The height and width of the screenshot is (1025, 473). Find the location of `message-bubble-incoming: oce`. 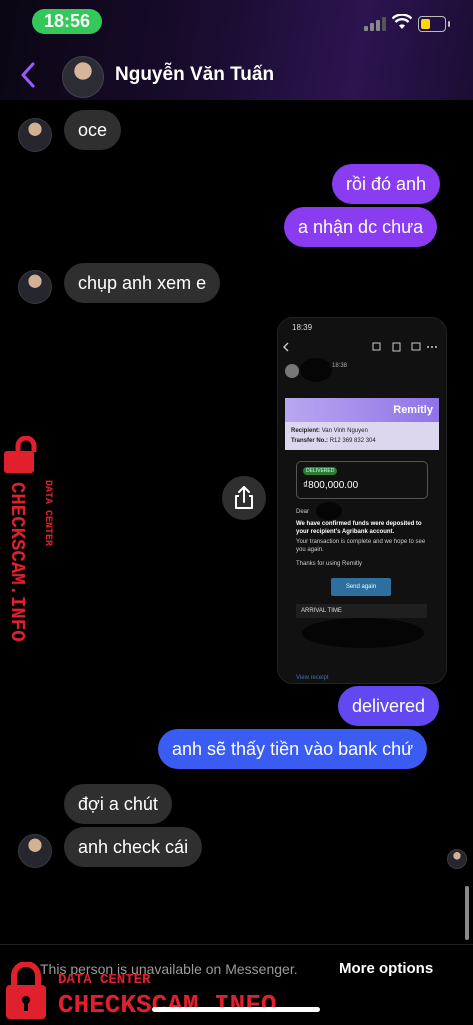

message-bubble-incoming: oce is located at coordinates (93, 130).